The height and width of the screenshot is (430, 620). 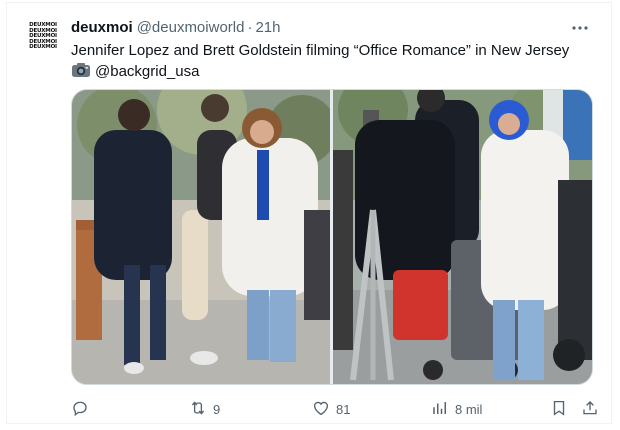 I want to click on retweet-icon, so click(x=198, y=409).